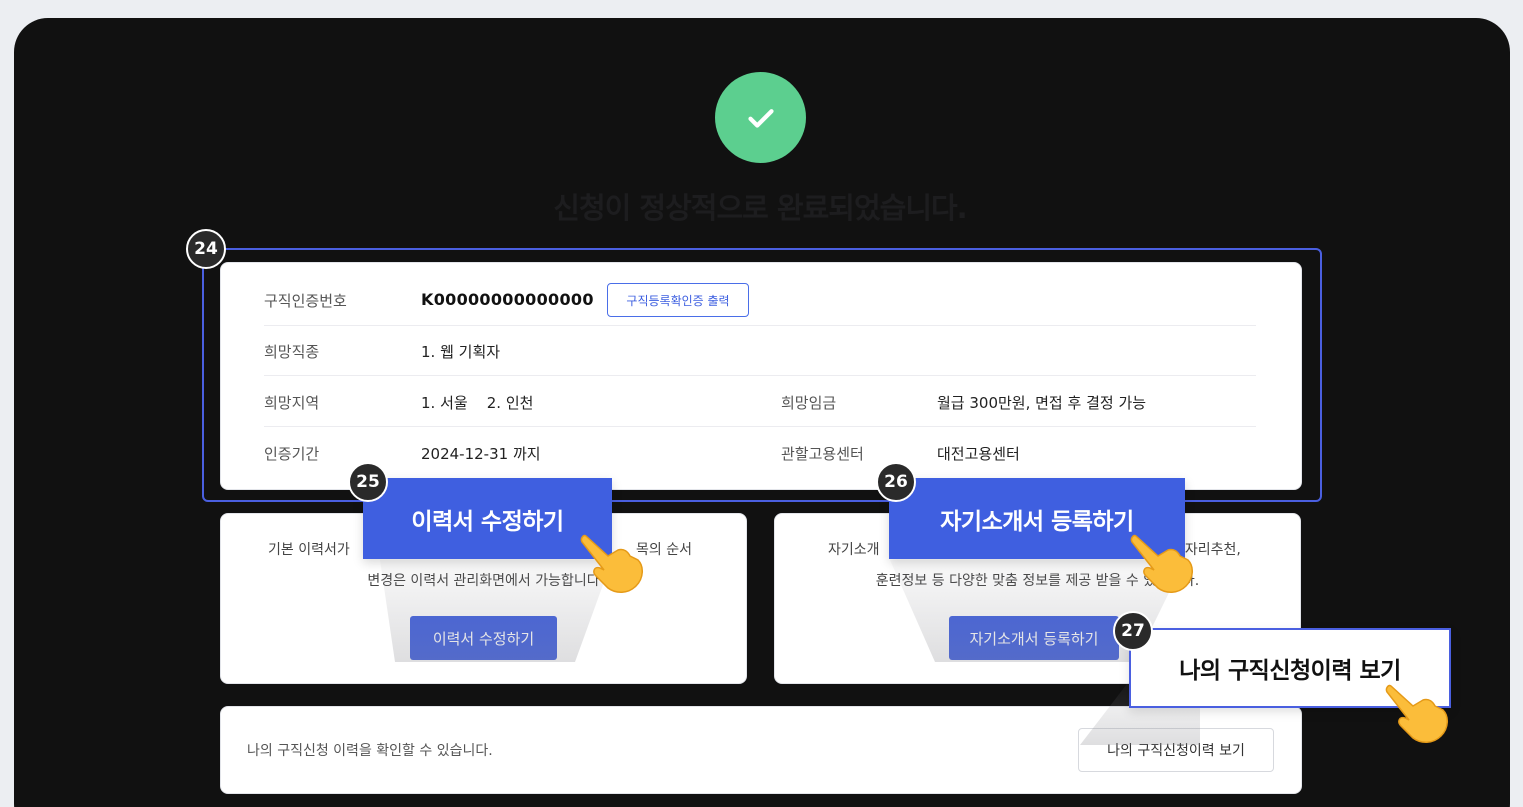  Describe the element at coordinates (896, 482) in the screenshot. I see `annotation-badge: 26` at that location.